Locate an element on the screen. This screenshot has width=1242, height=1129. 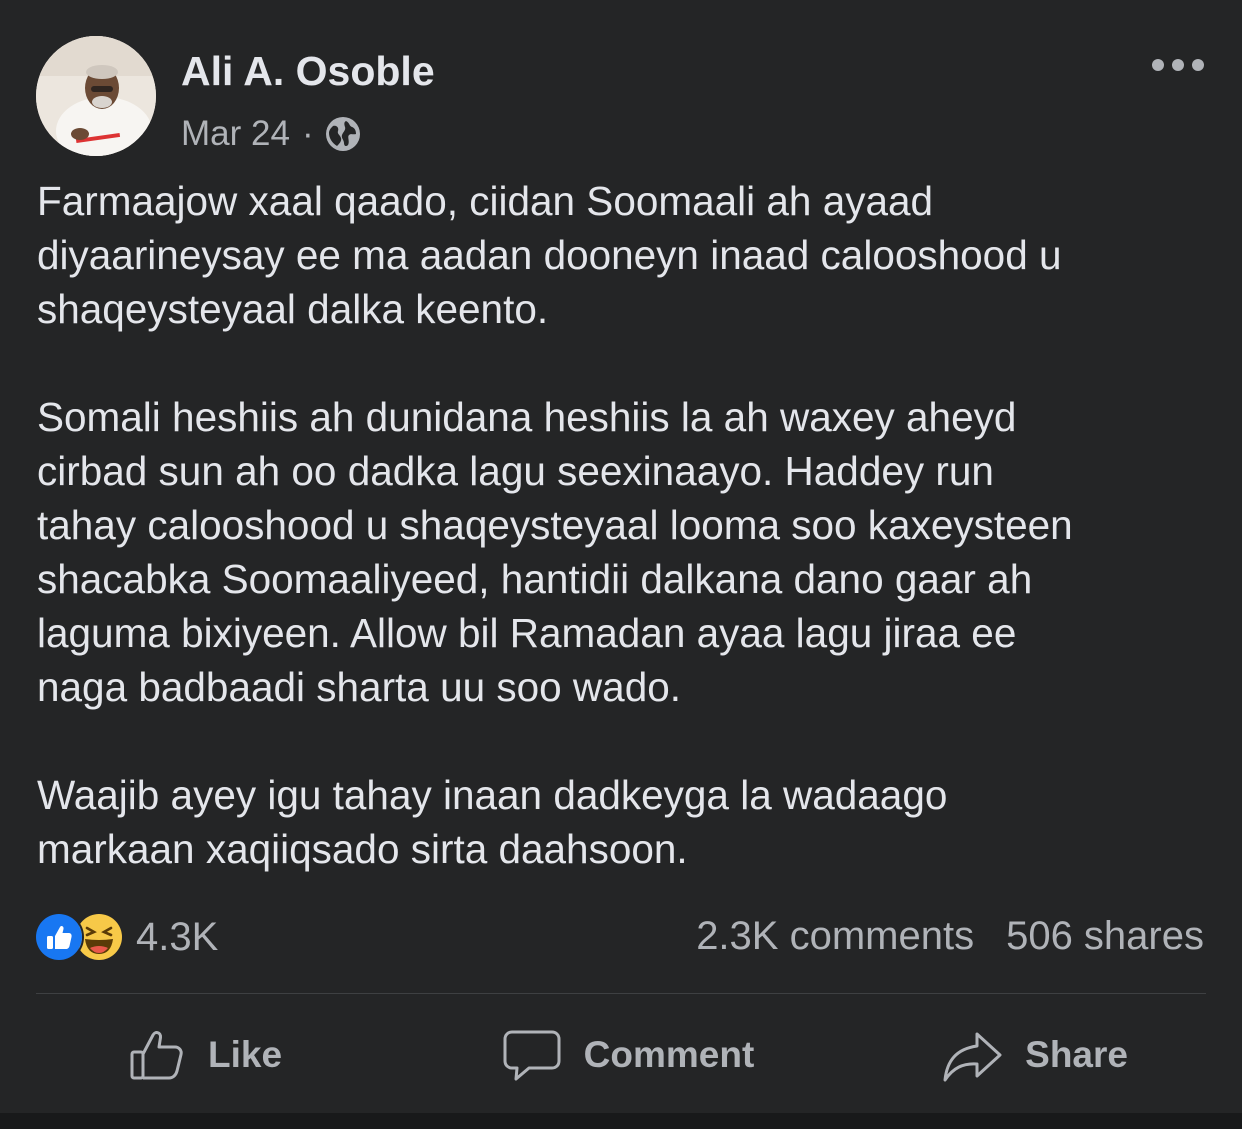
comment-bubble-icon is located at coordinates (532, 1055).